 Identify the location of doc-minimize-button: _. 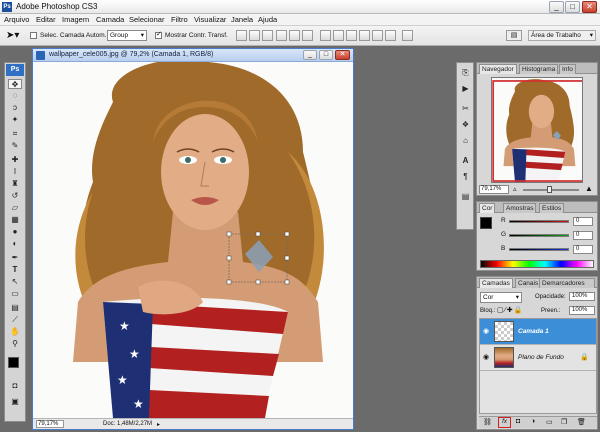
(310, 55).